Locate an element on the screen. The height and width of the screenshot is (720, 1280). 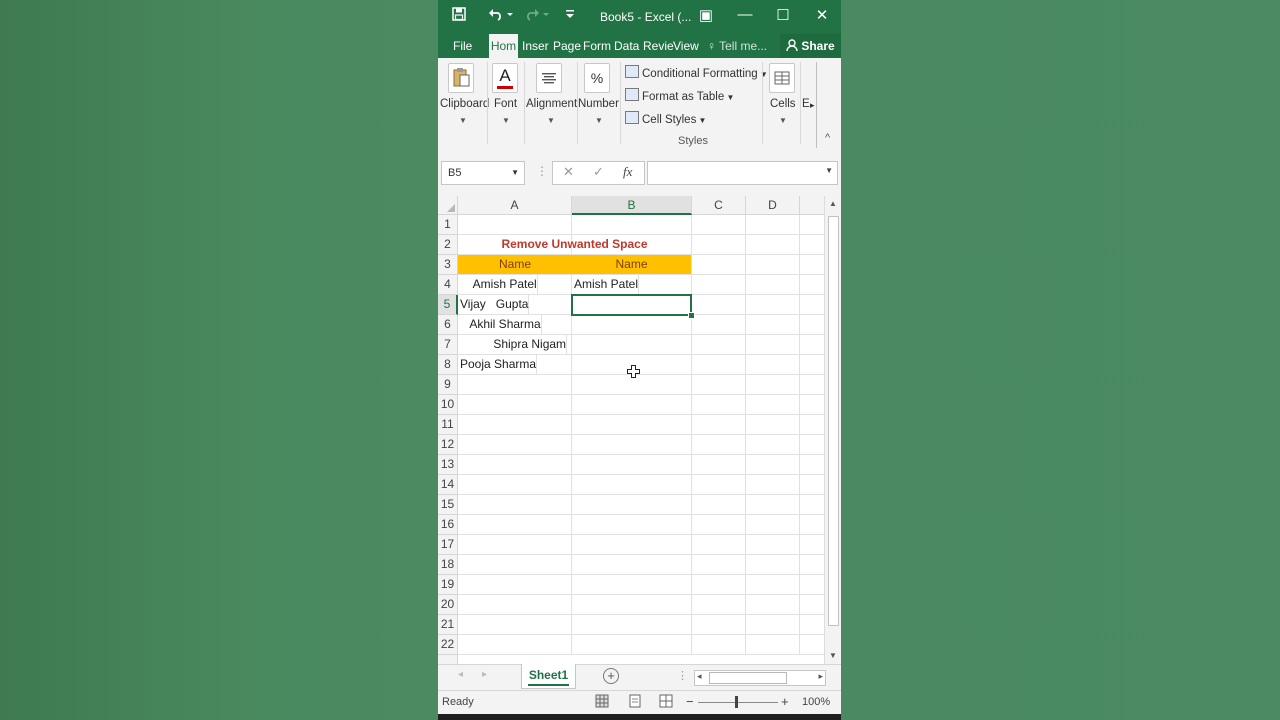
row-header-16: 16 is located at coordinates (448, 525).